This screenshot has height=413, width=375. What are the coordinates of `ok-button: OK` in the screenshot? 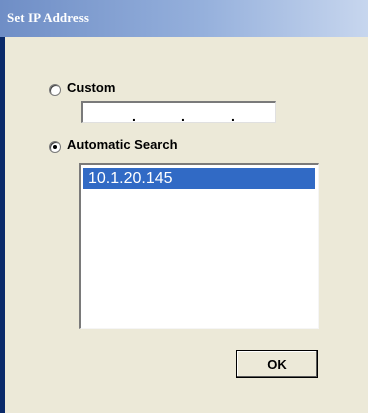 It's located at (277, 364).